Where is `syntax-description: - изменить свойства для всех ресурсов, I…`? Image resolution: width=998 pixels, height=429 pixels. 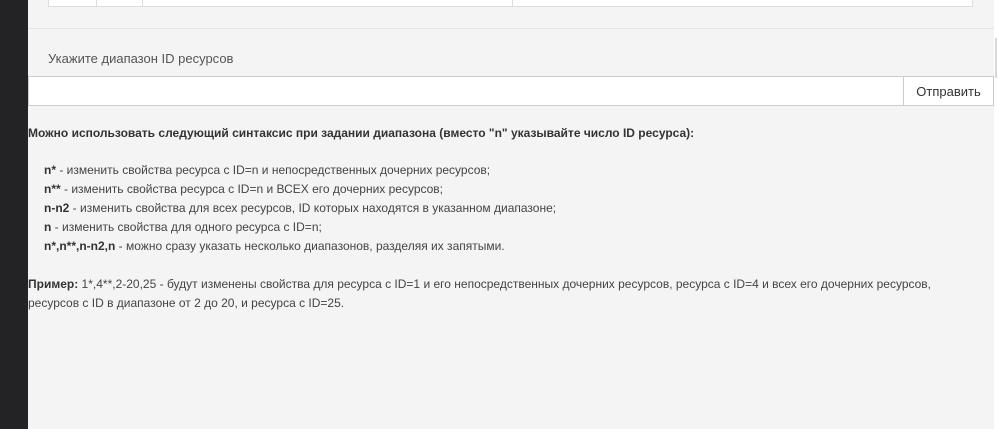 syntax-description: - изменить свойства для всех ресурсов, I… is located at coordinates (313, 208).